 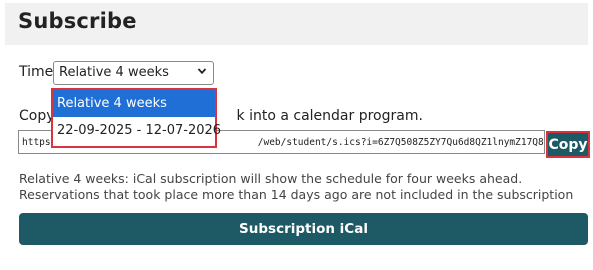 What do you see at coordinates (137, 130) in the screenshot?
I see `time-option-date-range: 22-09-2025 - 12-07-2026` at bounding box center [137, 130].